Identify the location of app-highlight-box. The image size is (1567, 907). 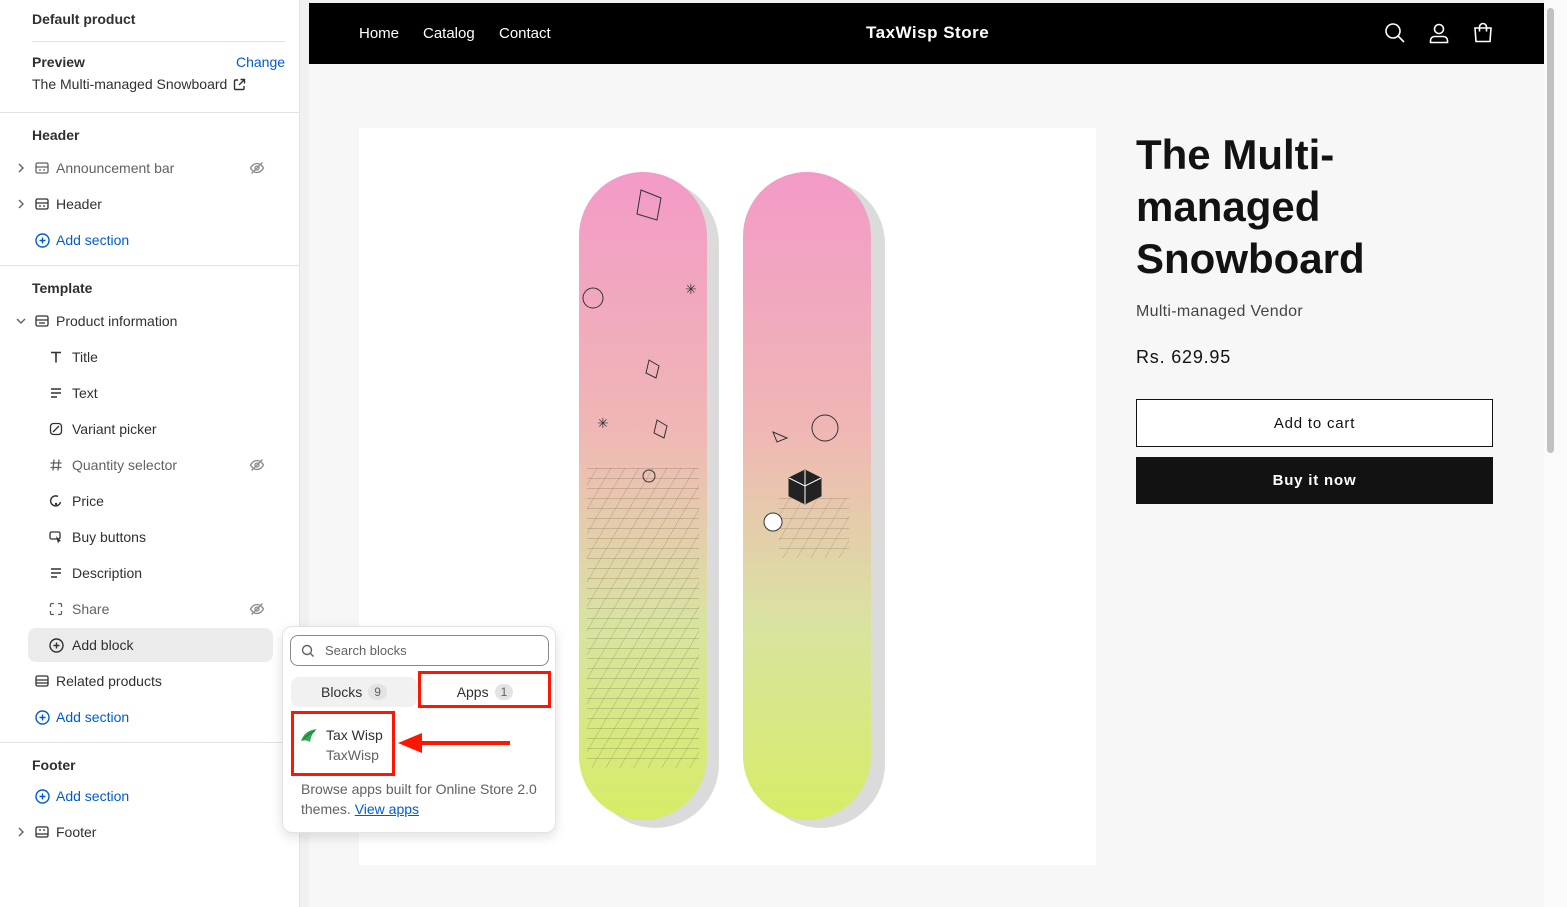
(343, 743).